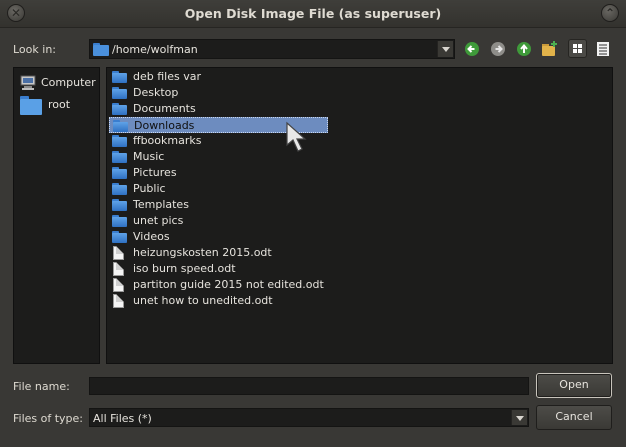  Describe the element at coordinates (28, 82) in the screenshot. I see `computer-icon` at that location.